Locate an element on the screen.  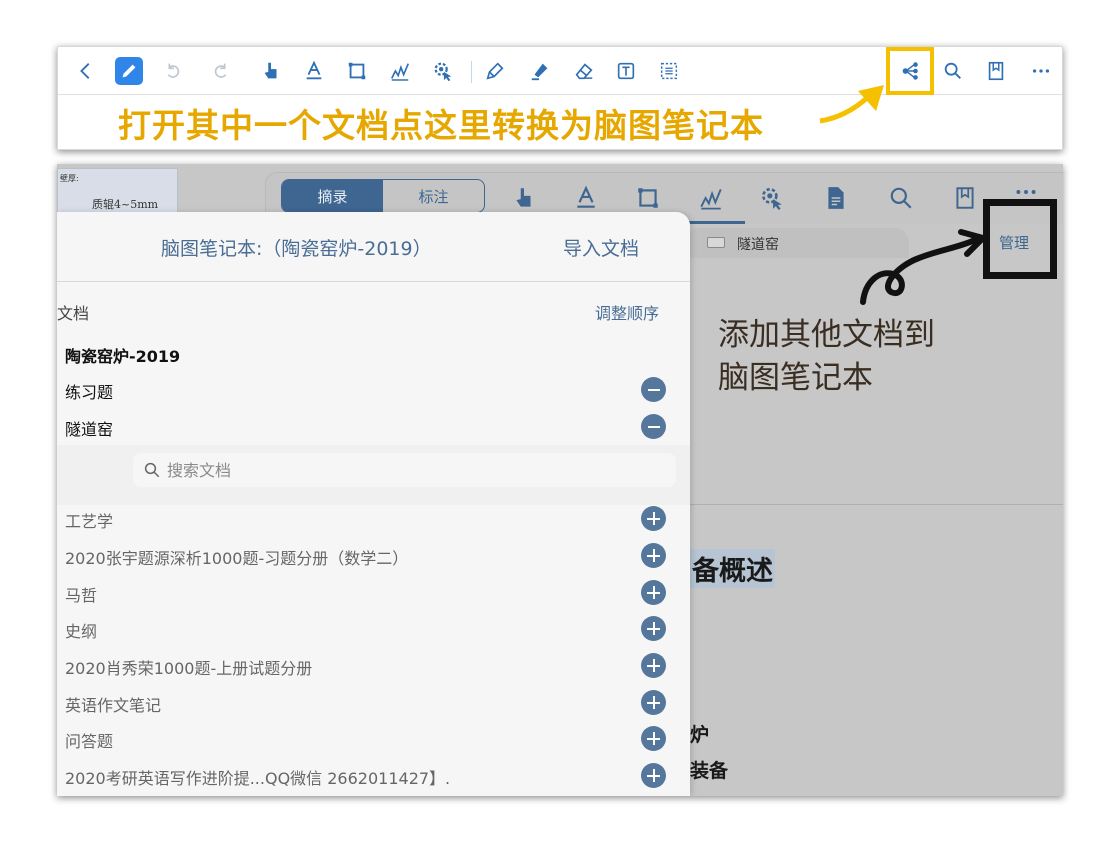
active-tool-indicator is located at coordinates (713, 222).